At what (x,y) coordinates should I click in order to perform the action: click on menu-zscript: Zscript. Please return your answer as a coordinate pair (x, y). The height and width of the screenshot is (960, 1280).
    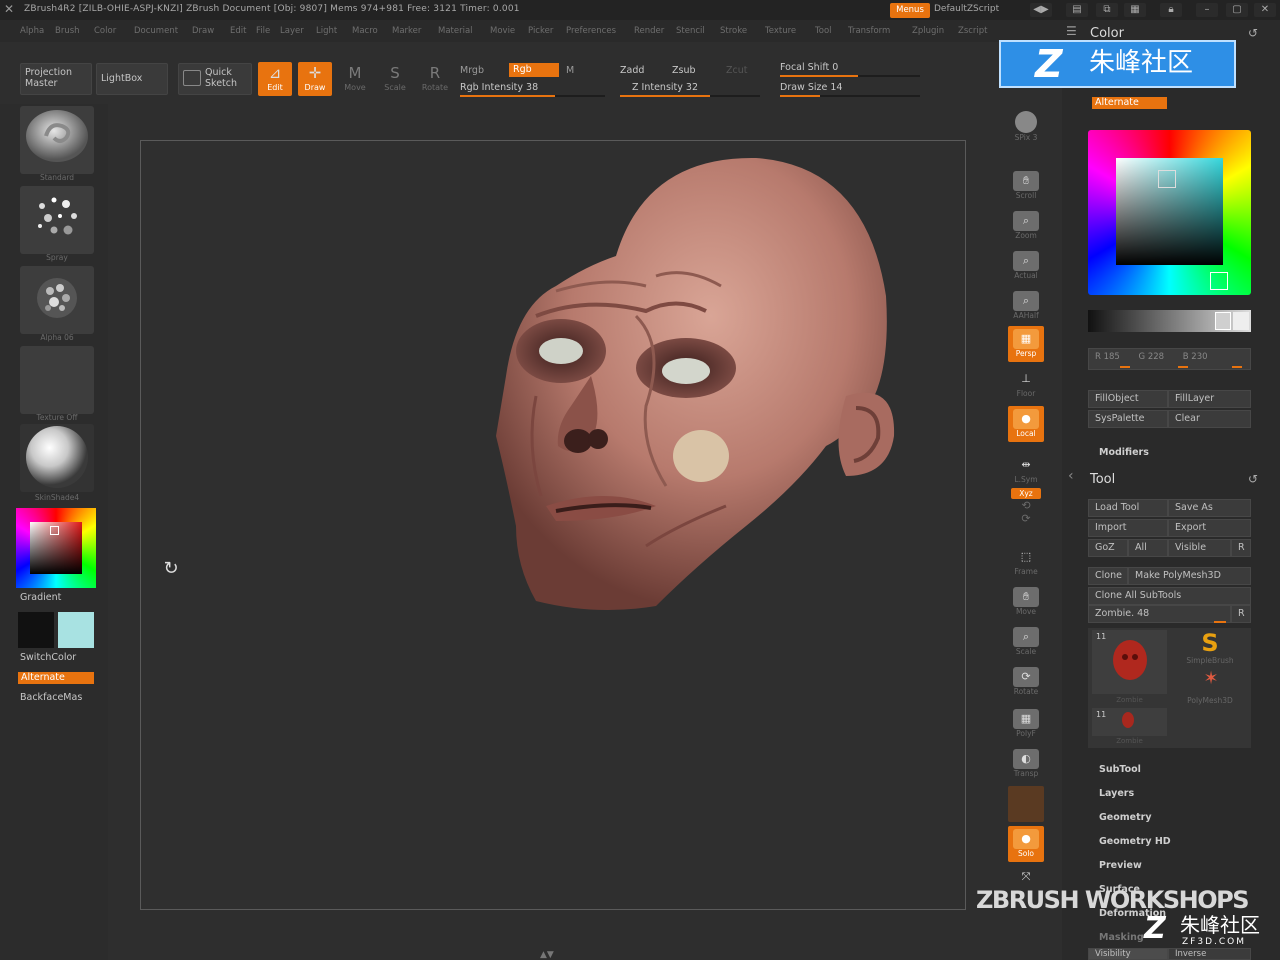
    Looking at the image, I should click on (973, 31).